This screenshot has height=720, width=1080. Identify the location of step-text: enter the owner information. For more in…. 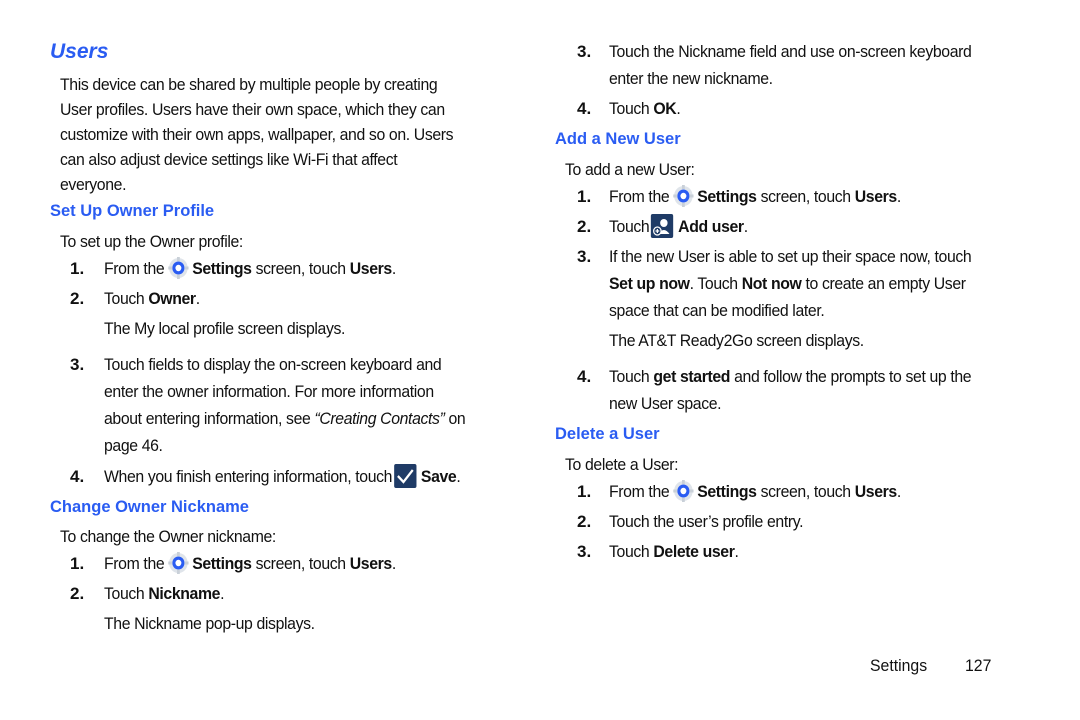
(269, 391).